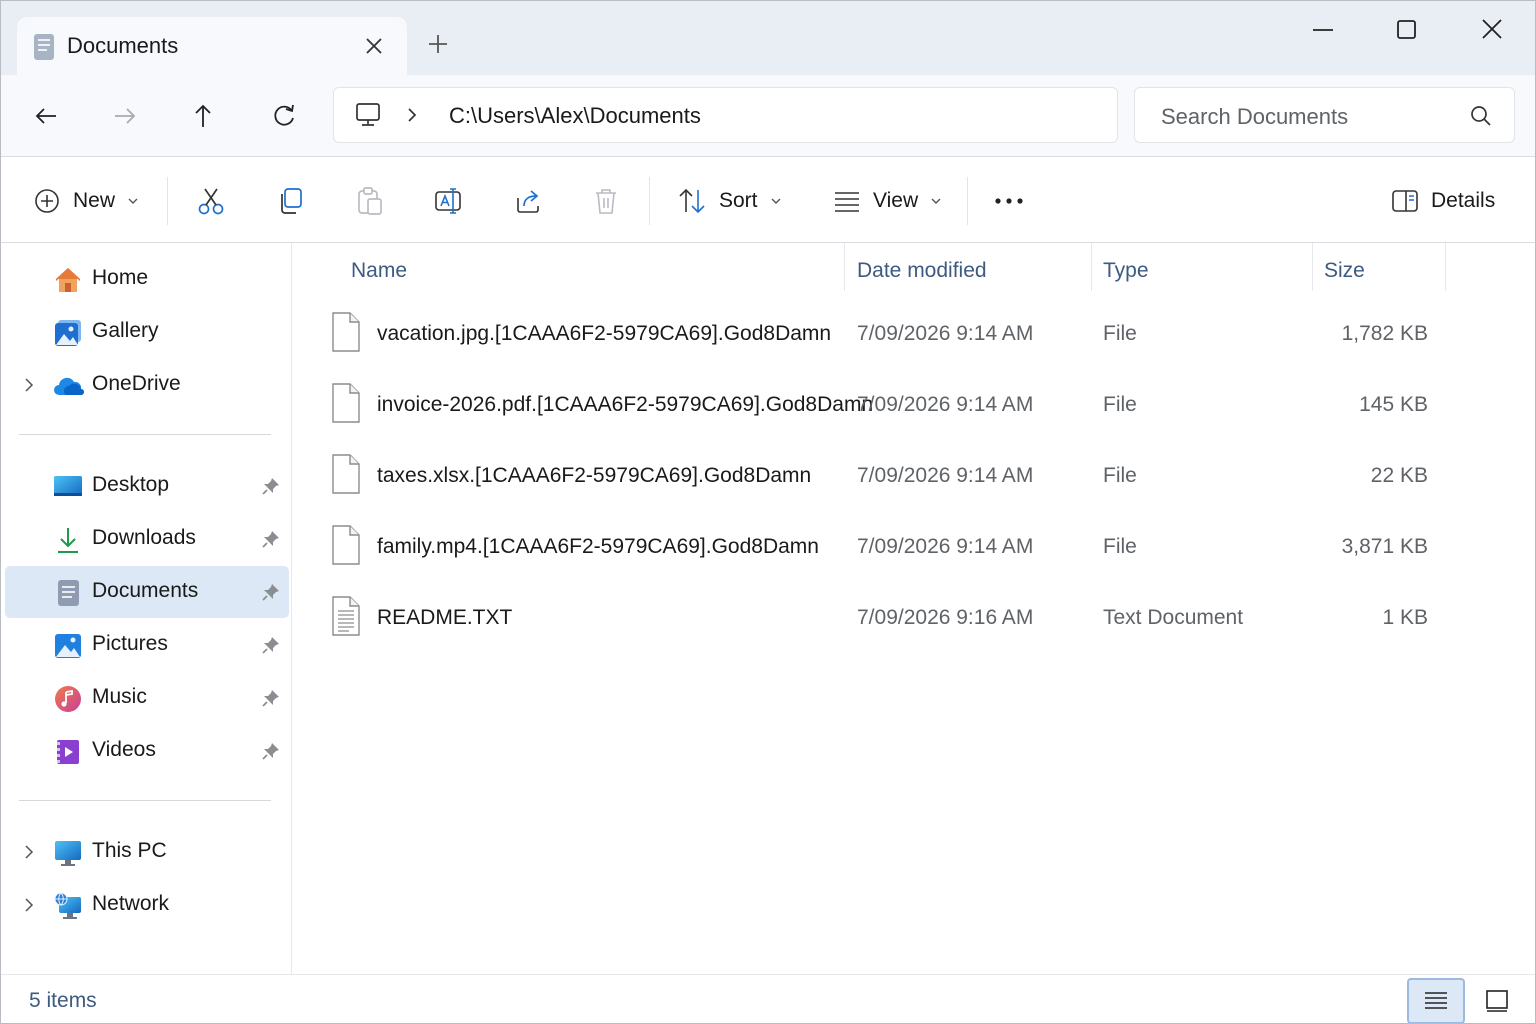 The image size is (1536, 1024). Describe the element at coordinates (528, 201) in the screenshot. I see `share-icon` at that location.